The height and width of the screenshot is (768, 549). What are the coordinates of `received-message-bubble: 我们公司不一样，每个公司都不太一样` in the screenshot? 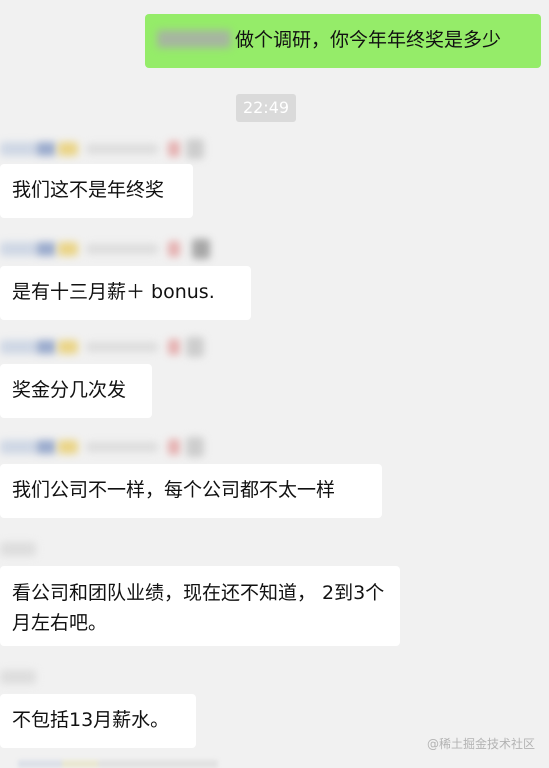 It's located at (191, 491).